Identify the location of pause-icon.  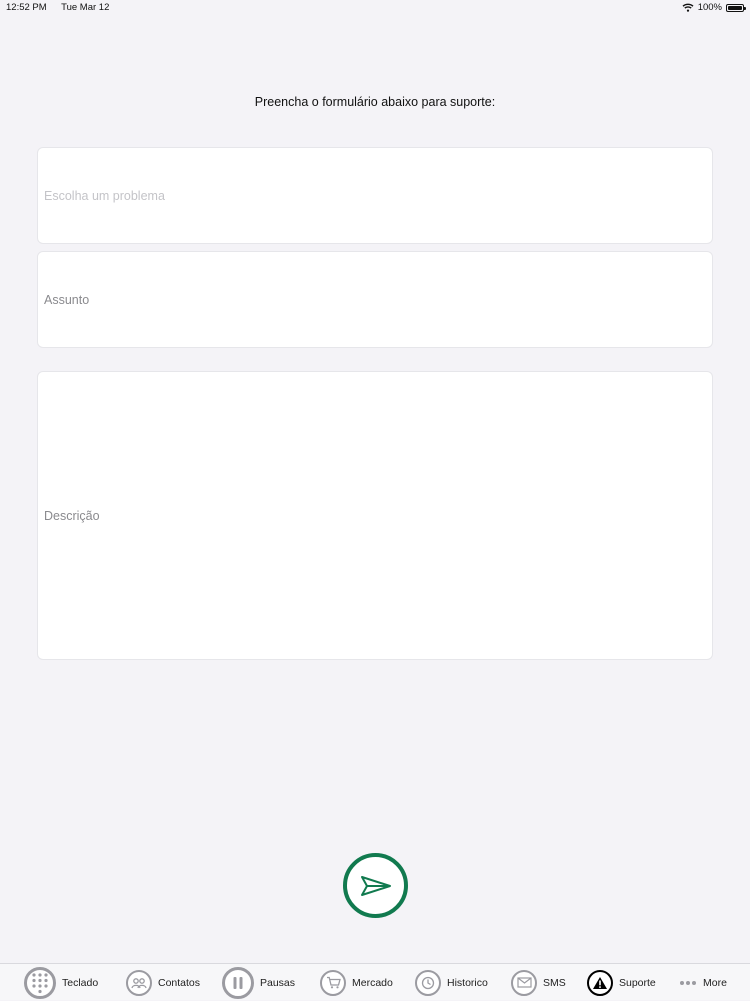
(238, 982).